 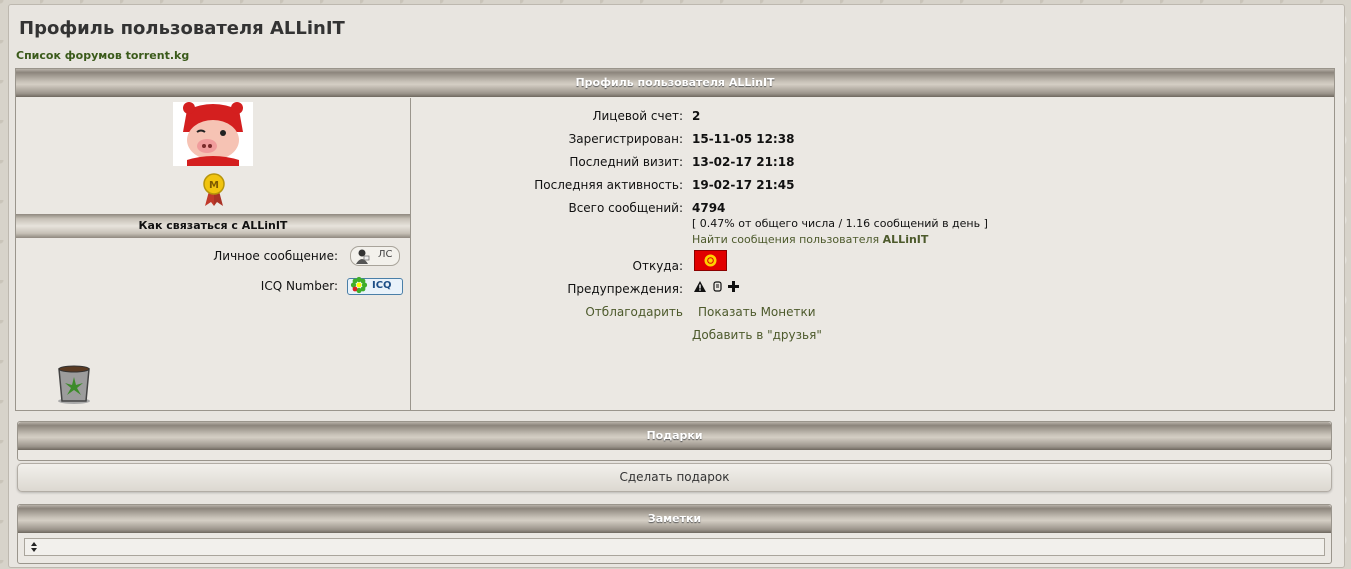 I want to click on warnings-icons, so click(x=716, y=288).